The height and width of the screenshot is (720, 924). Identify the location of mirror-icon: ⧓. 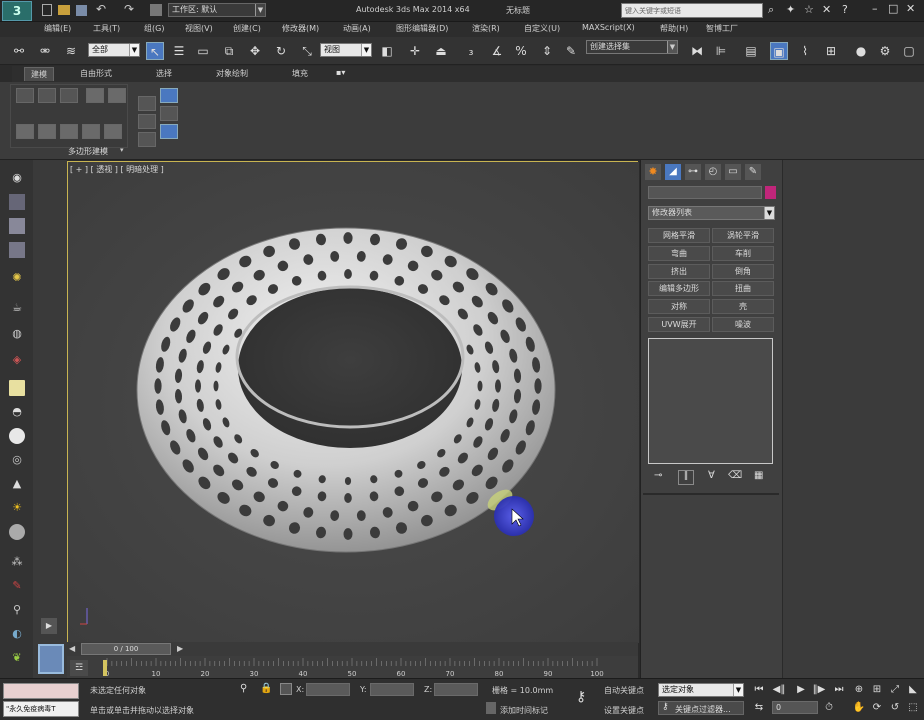
(697, 51).